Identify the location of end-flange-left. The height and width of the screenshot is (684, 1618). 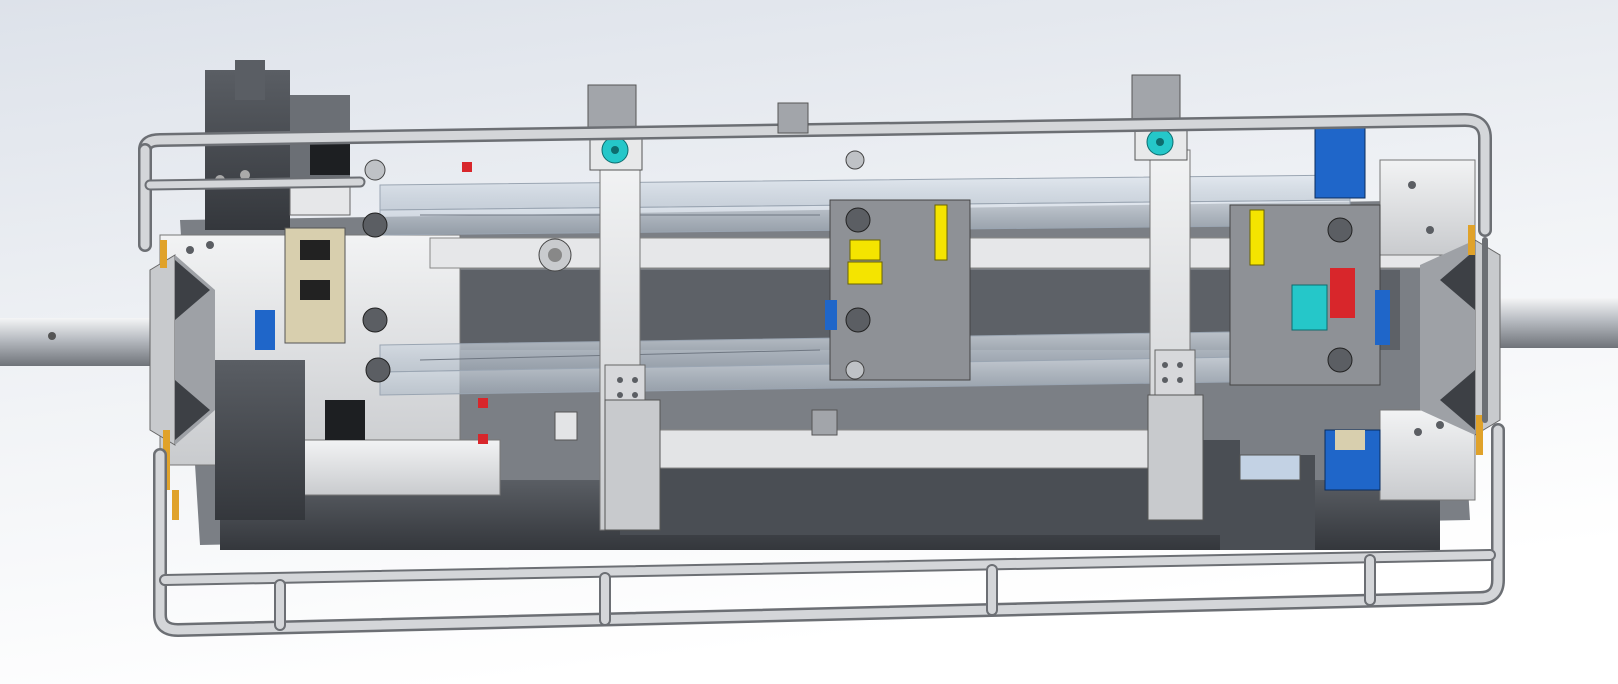
(182, 350).